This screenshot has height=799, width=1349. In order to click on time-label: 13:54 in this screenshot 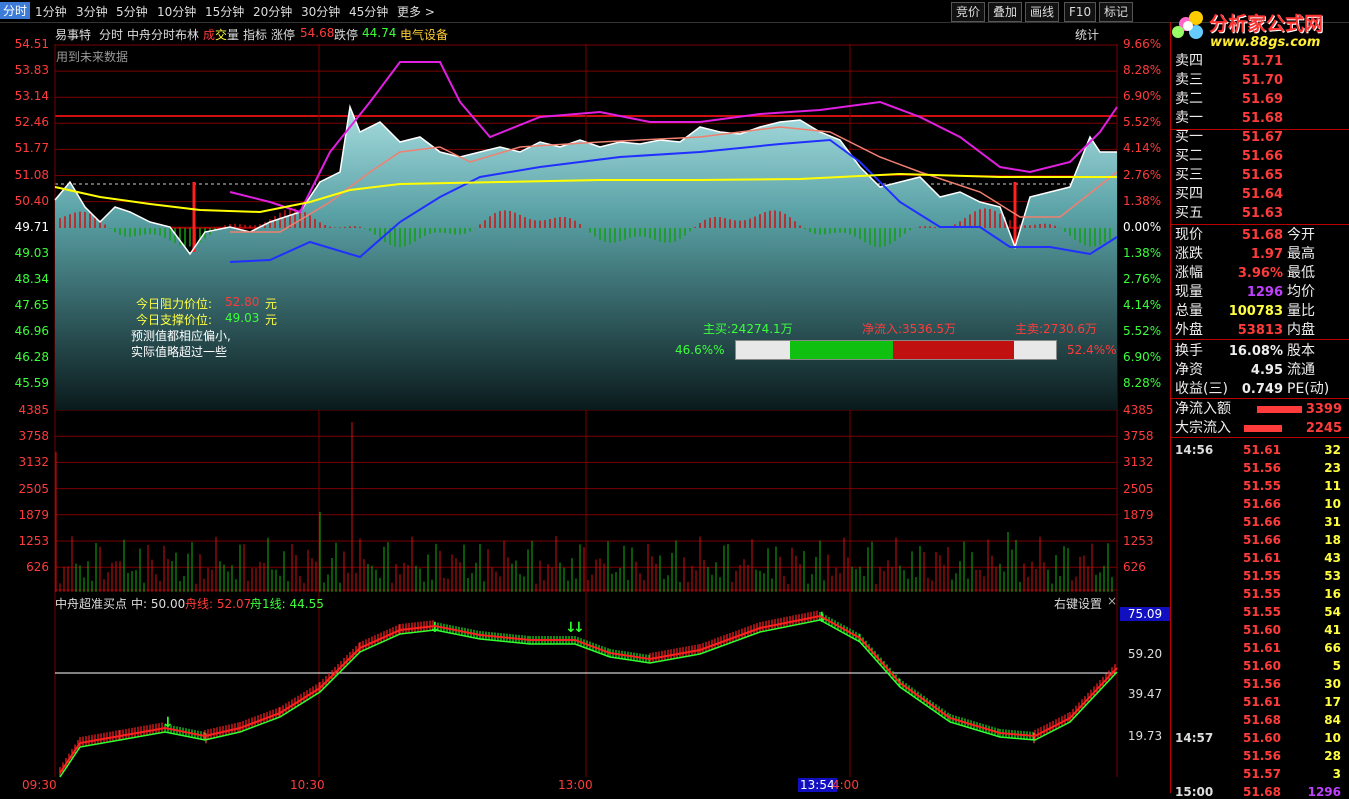, I will do `click(817, 785)`.